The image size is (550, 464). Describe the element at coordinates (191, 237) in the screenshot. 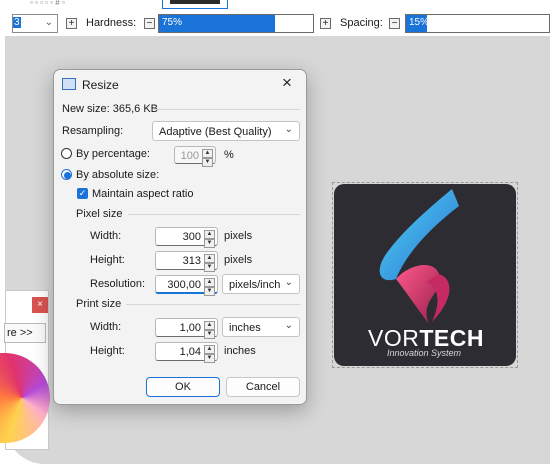

I see `width-value: 300` at that location.